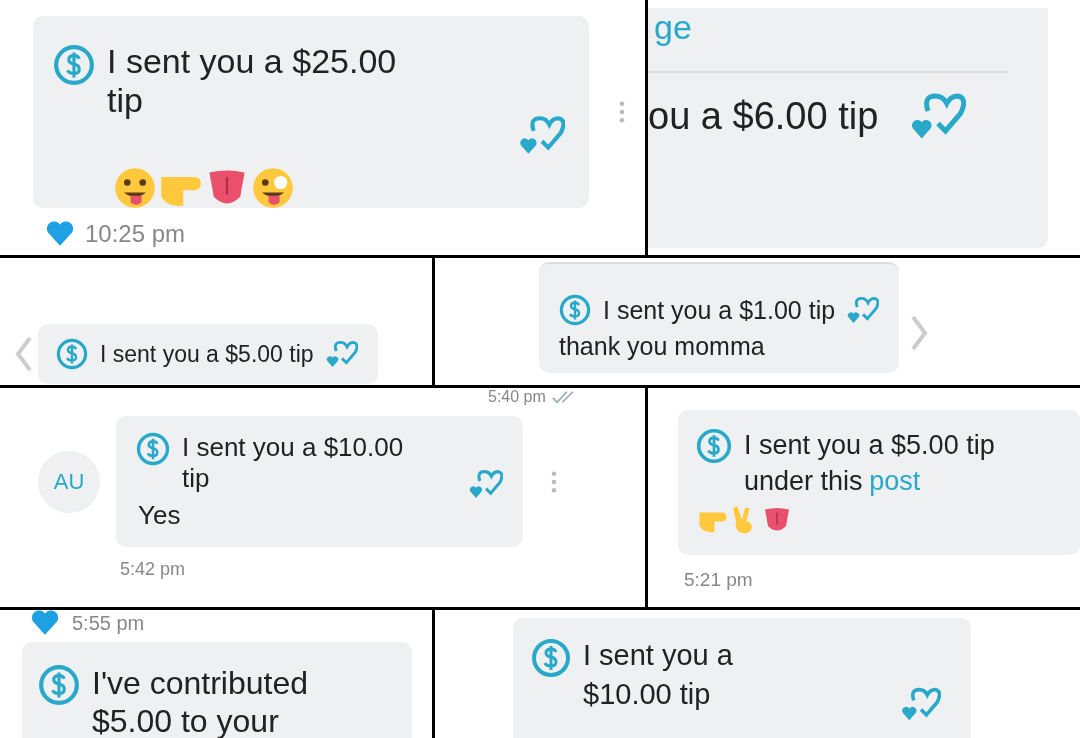  Describe the element at coordinates (135, 188) in the screenshot. I see `tongue-face-emoji-icon` at that location.